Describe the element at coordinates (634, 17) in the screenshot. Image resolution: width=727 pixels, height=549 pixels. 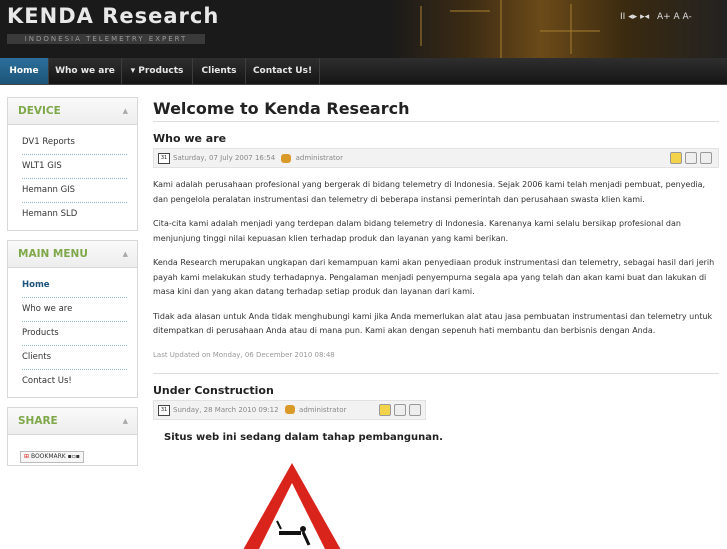
I see `layout-controls: II ◂▸ ▸◂` at that location.